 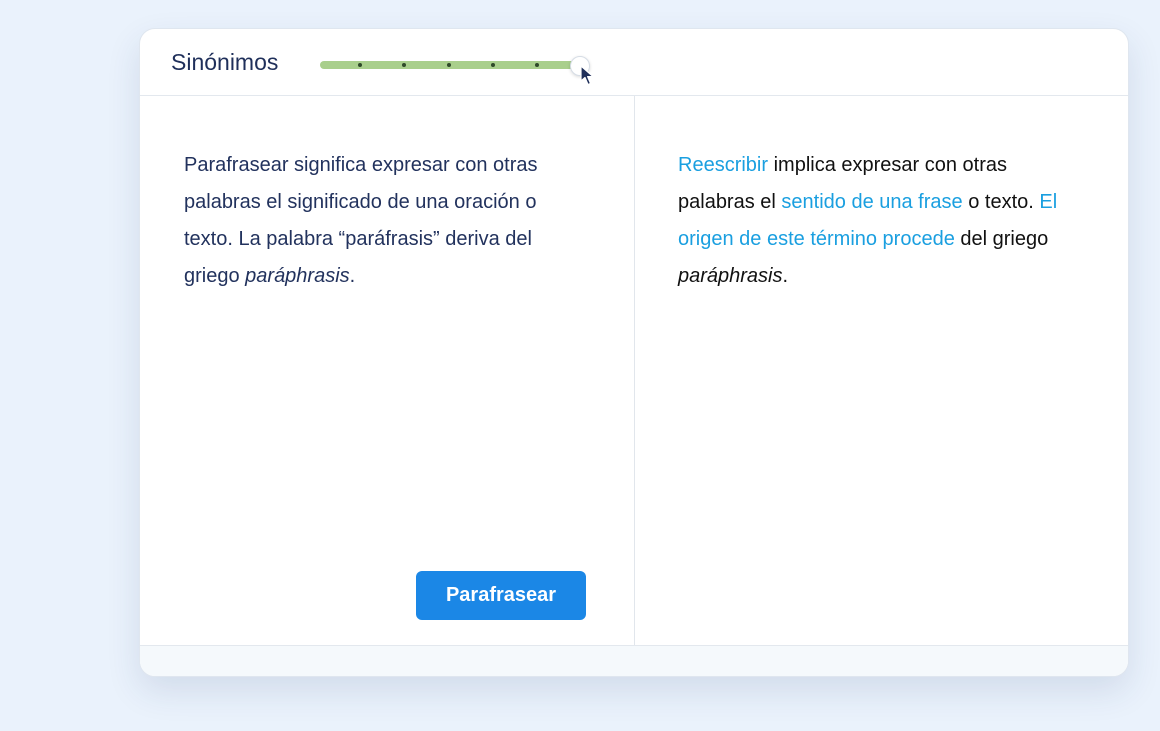 What do you see at coordinates (587, 75) in the screenshot?
I see `cursor-arrow-icon` at bounding box center [587, 75].